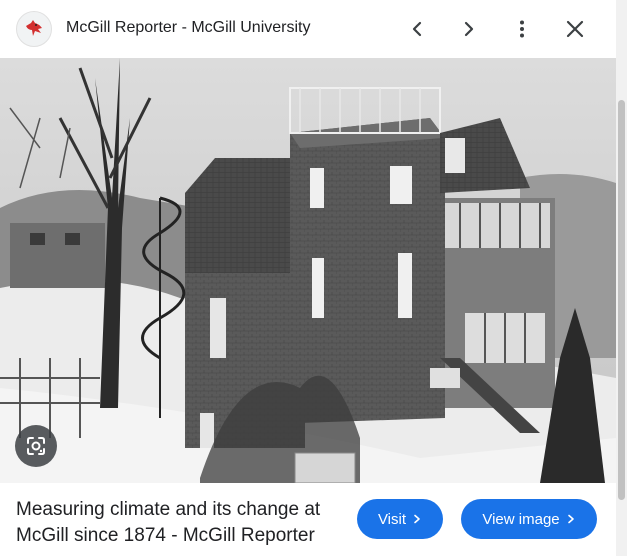  I want to click on more-vert-icon, so click(522, 29).